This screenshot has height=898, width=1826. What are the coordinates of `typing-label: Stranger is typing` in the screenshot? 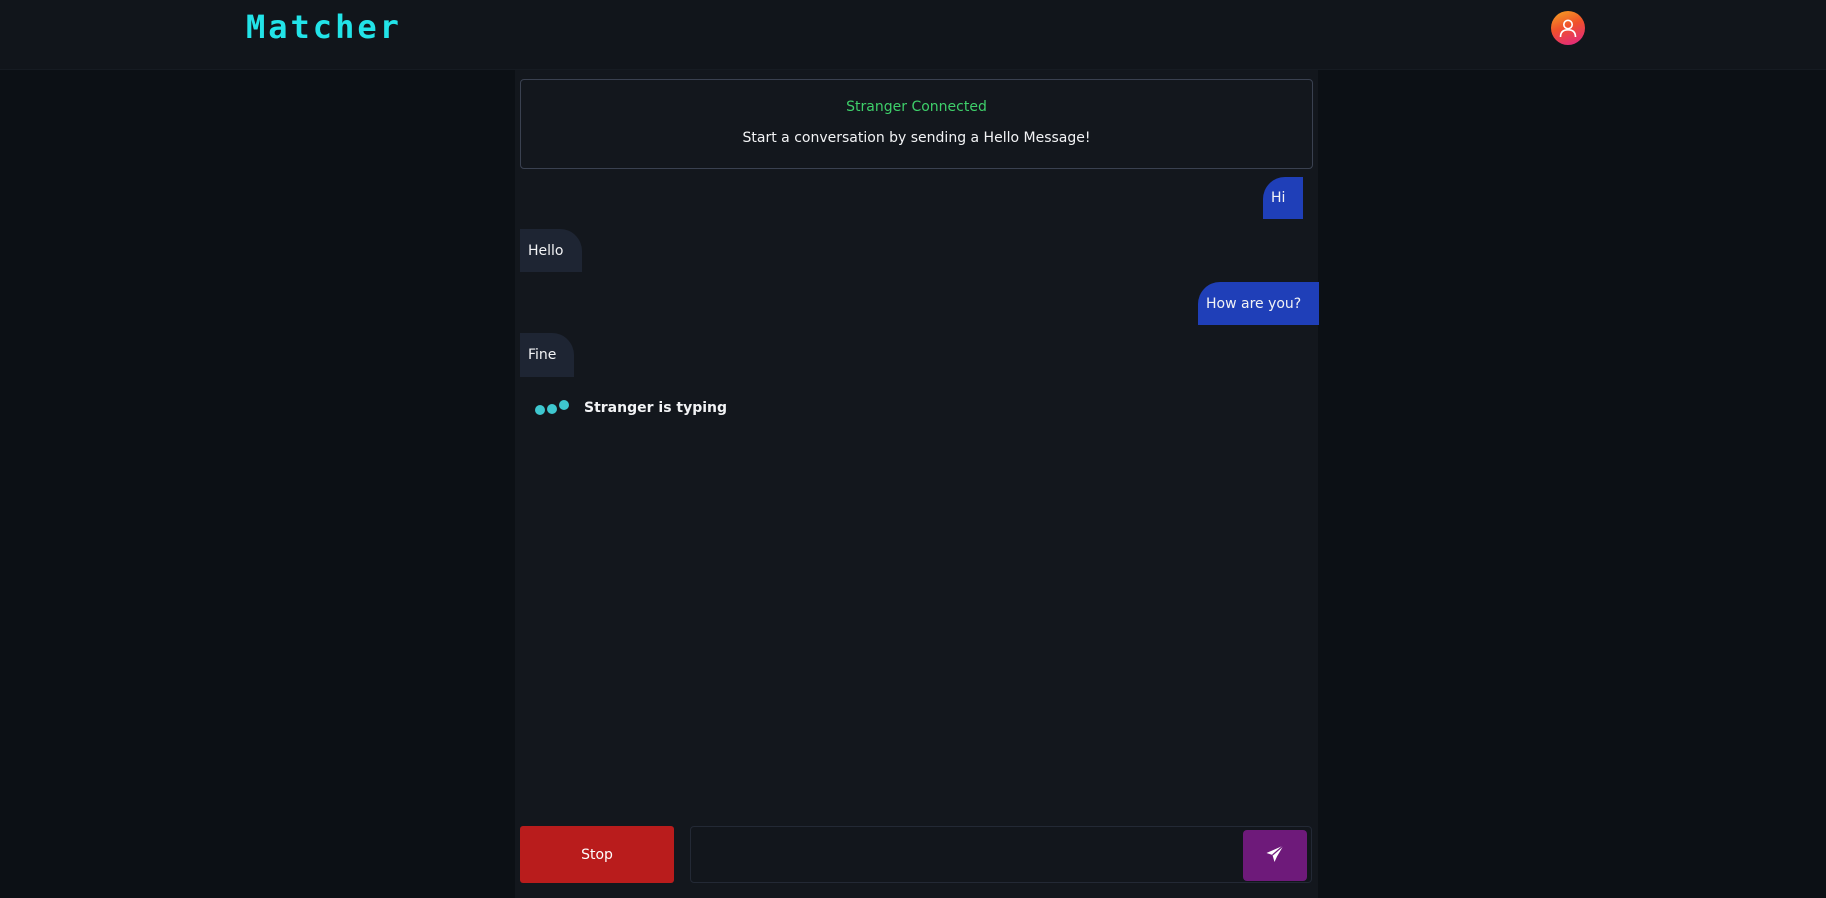 It's located at (656, 408).